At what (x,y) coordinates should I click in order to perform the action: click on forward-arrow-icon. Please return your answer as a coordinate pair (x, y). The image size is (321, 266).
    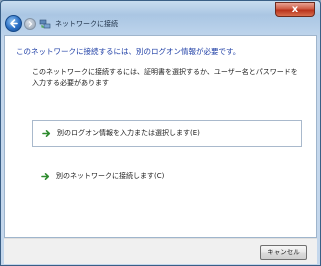
    Looking at the image, I should click on (30, 24).